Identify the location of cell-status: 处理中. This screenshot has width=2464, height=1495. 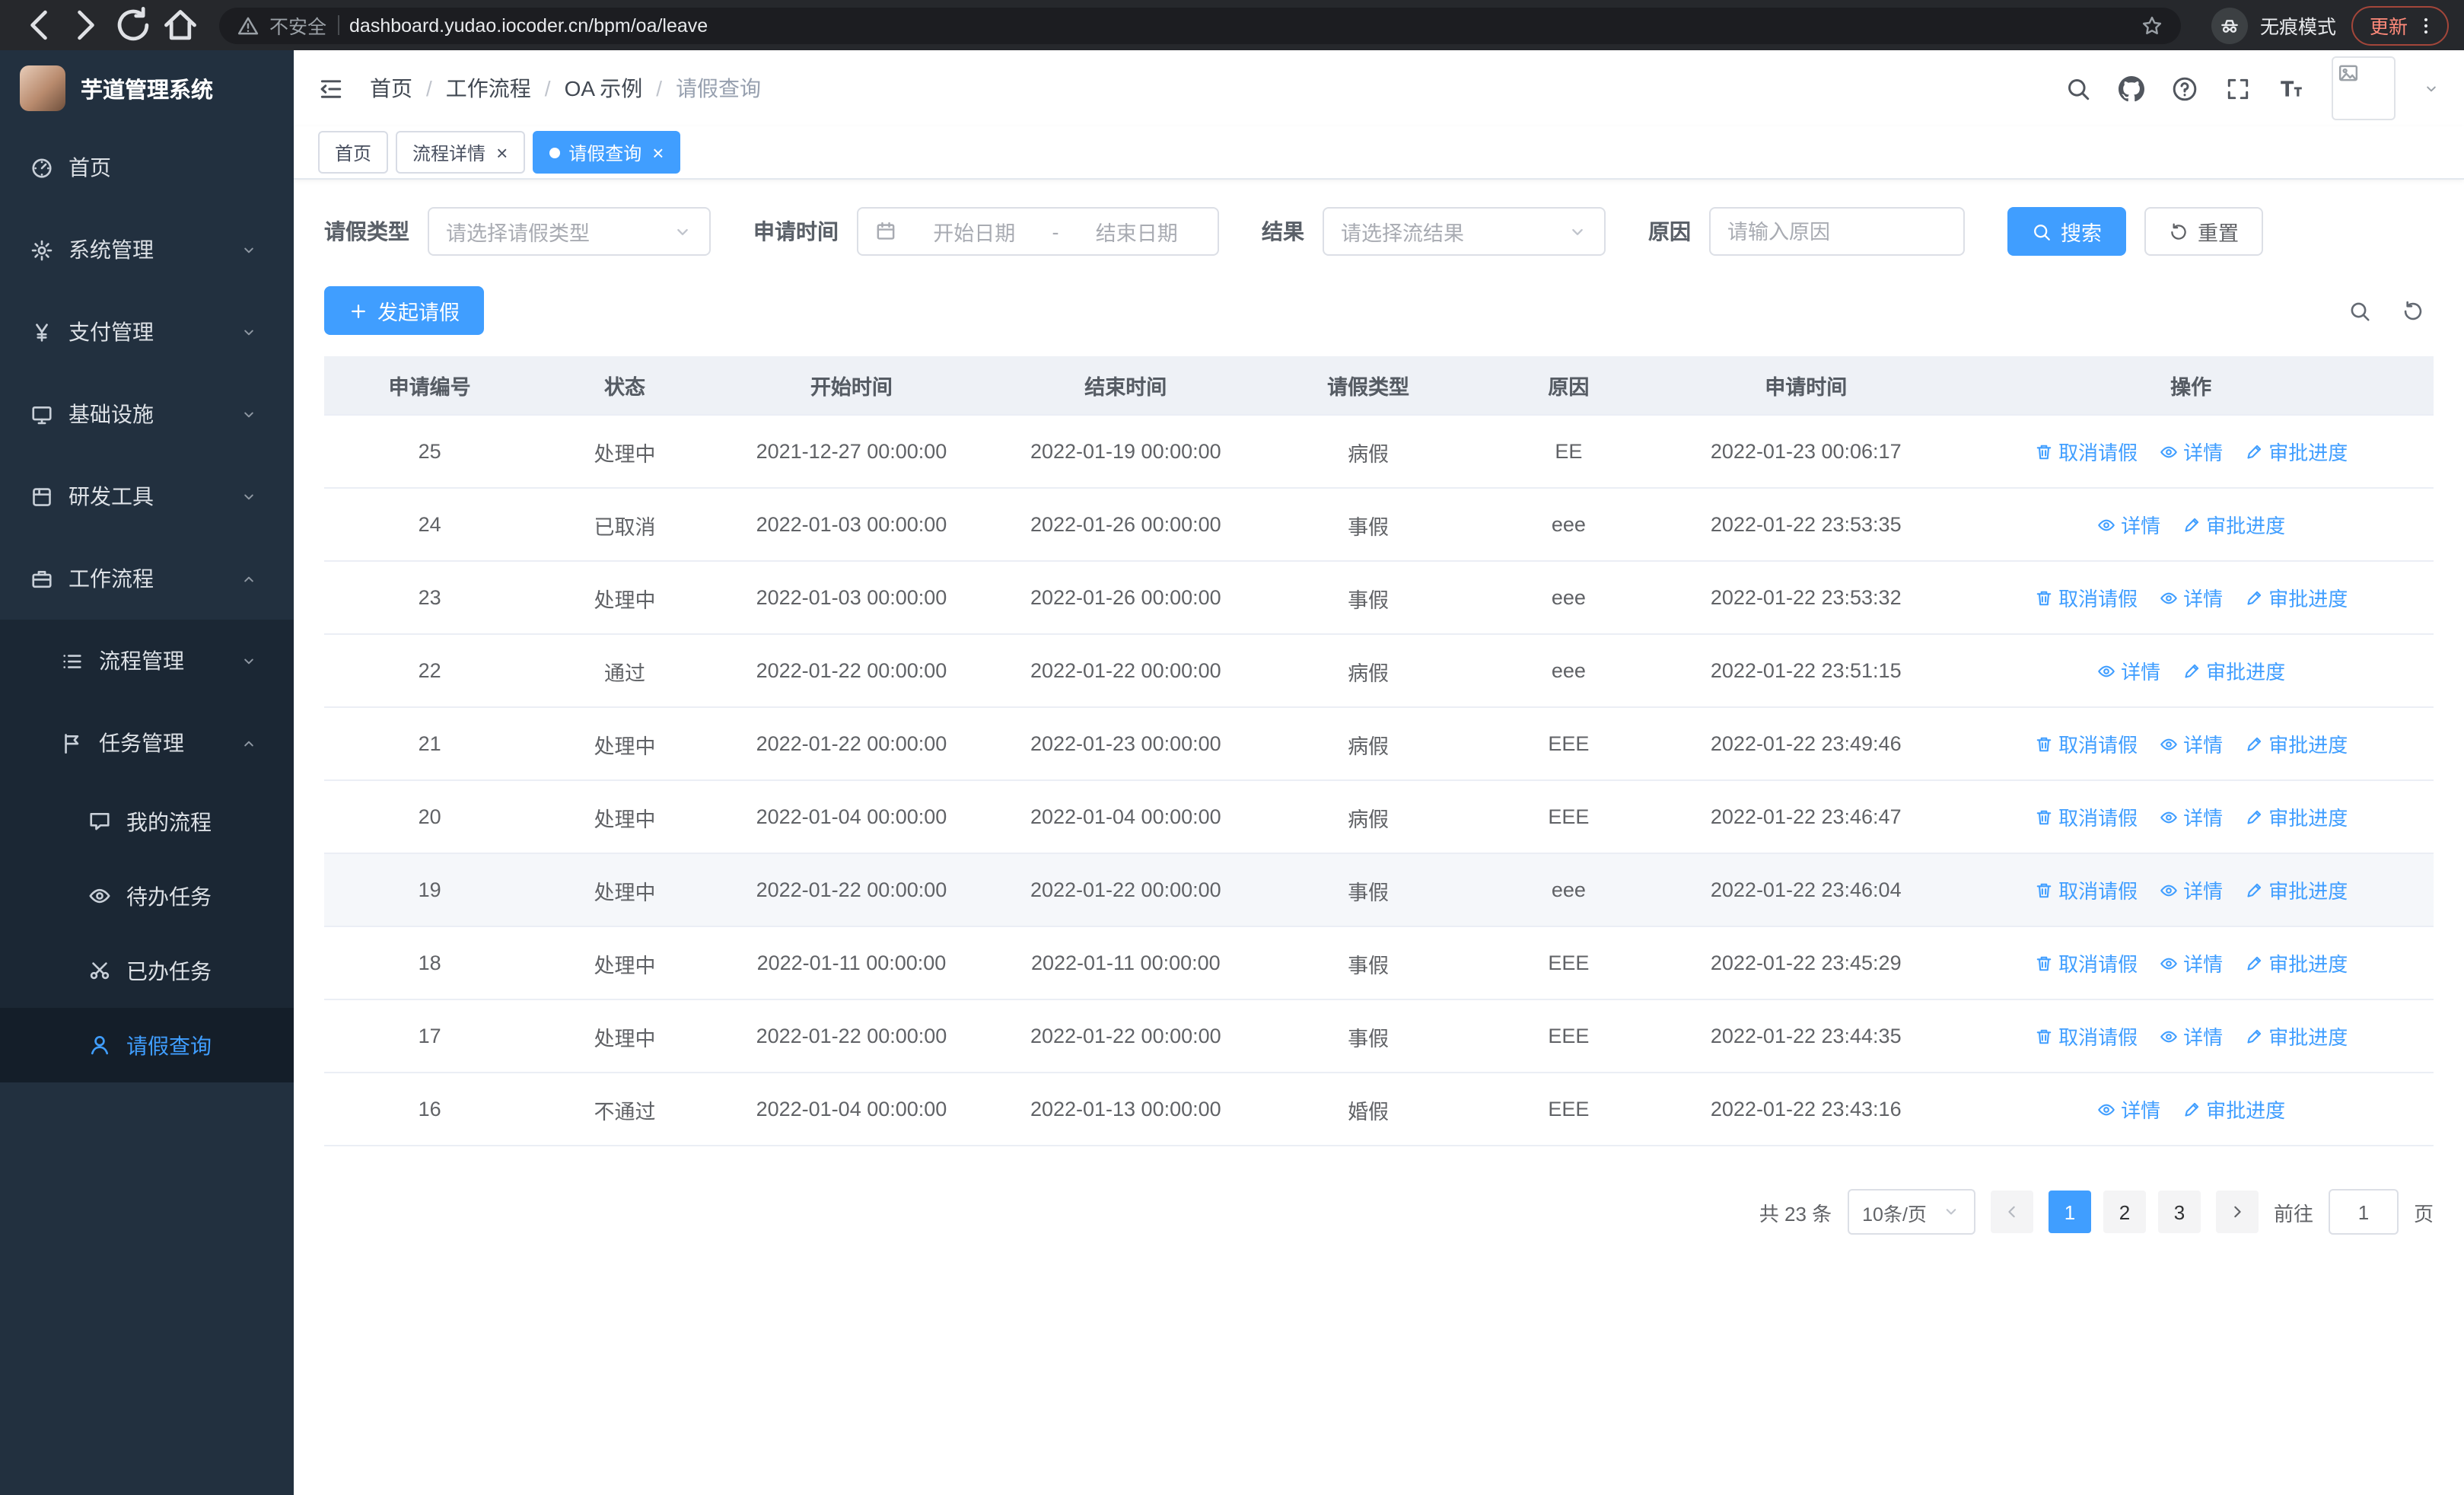
(625, 1036).